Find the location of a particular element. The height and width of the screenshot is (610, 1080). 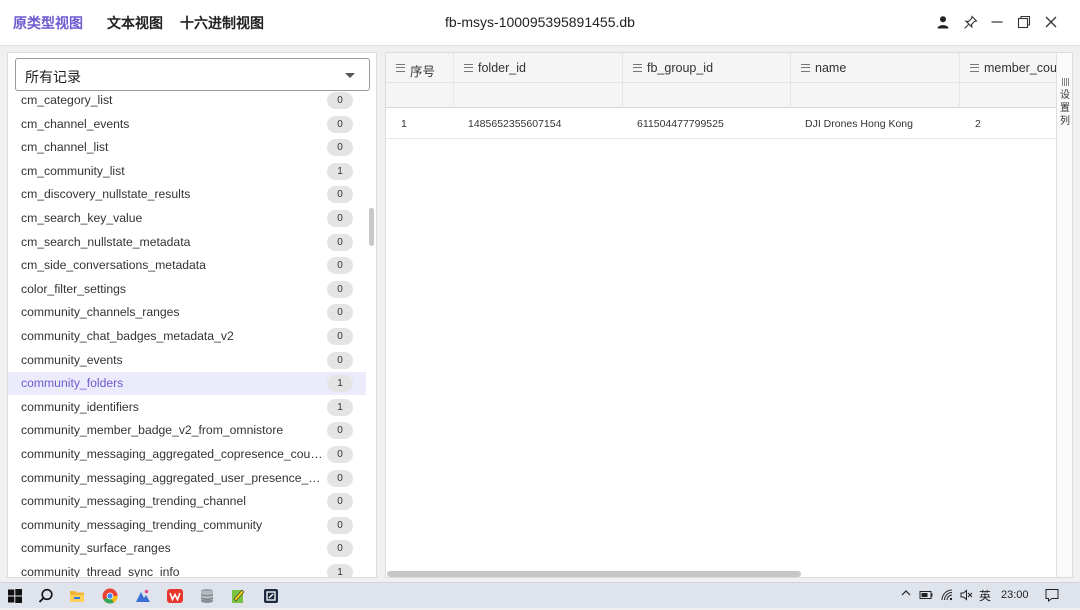

table-name: cm_search_nullstate_metadata is located at coordinates (106, 241).